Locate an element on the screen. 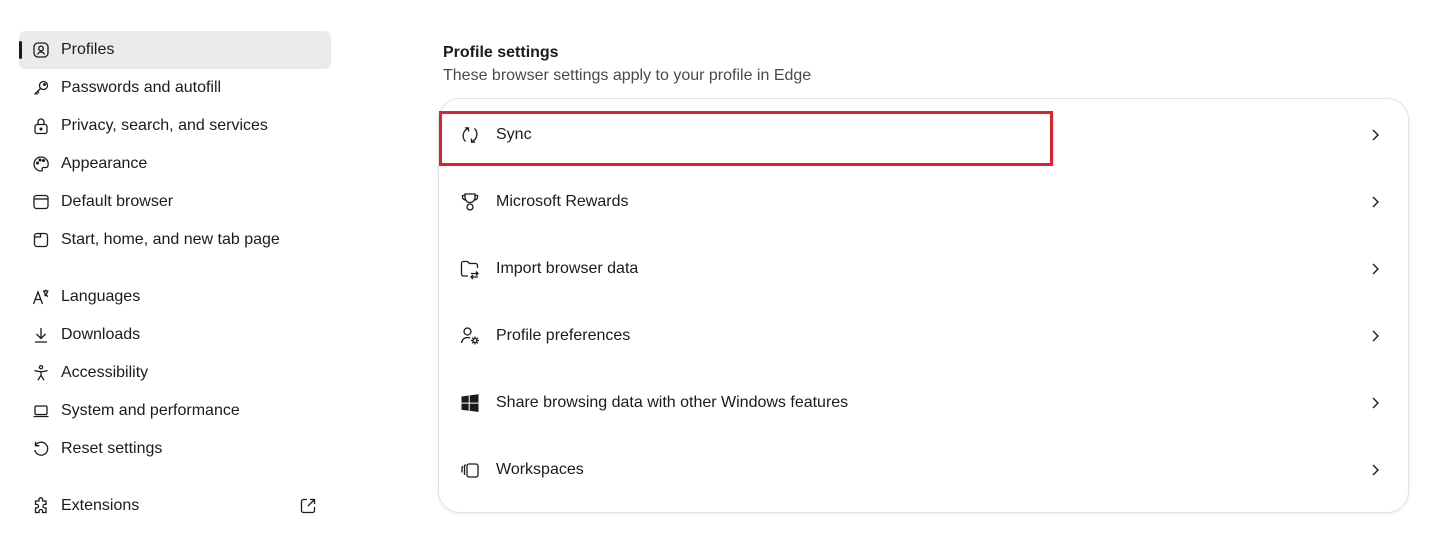  sidebar-item-label: Default browser is located at coordinates (117, 201).